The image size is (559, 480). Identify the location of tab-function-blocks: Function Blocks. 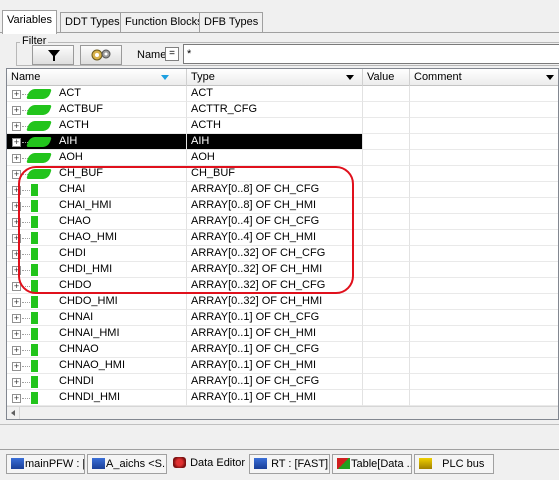
(164, 22).